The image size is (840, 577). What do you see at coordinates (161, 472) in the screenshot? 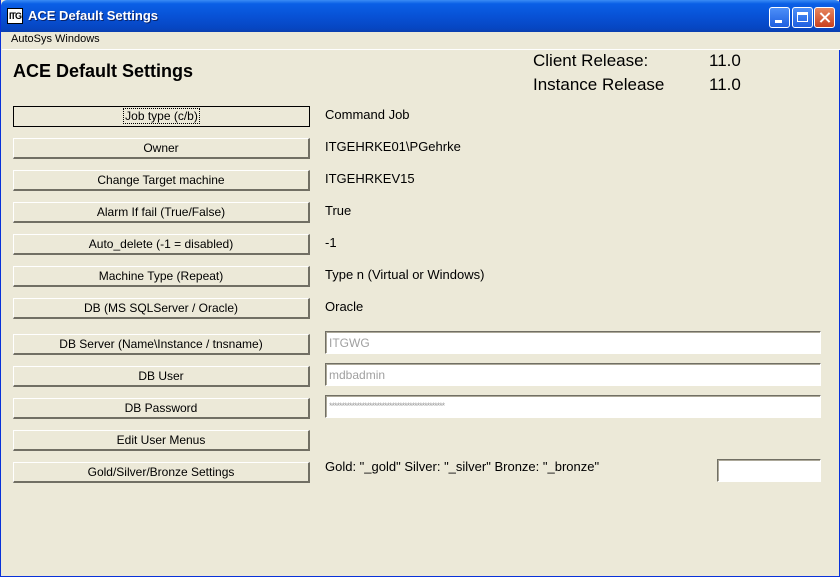
I see `gold-silver-bronze-button: Gold/Silver/Bronze Settings` at bounding box center [161, 472].